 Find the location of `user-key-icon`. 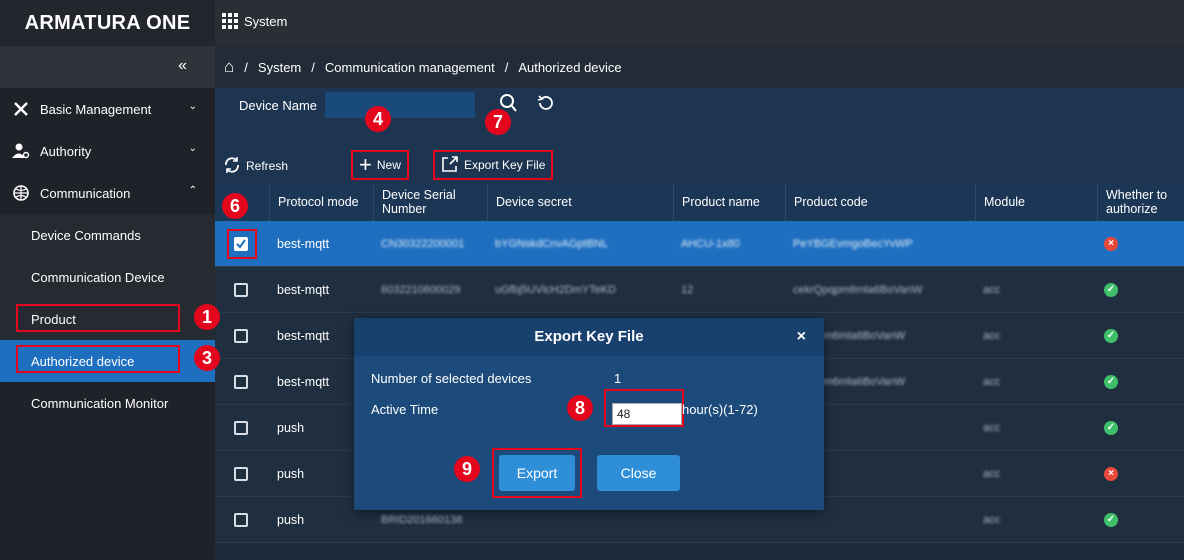

user-key-icon is located at coordinates (21, 151).